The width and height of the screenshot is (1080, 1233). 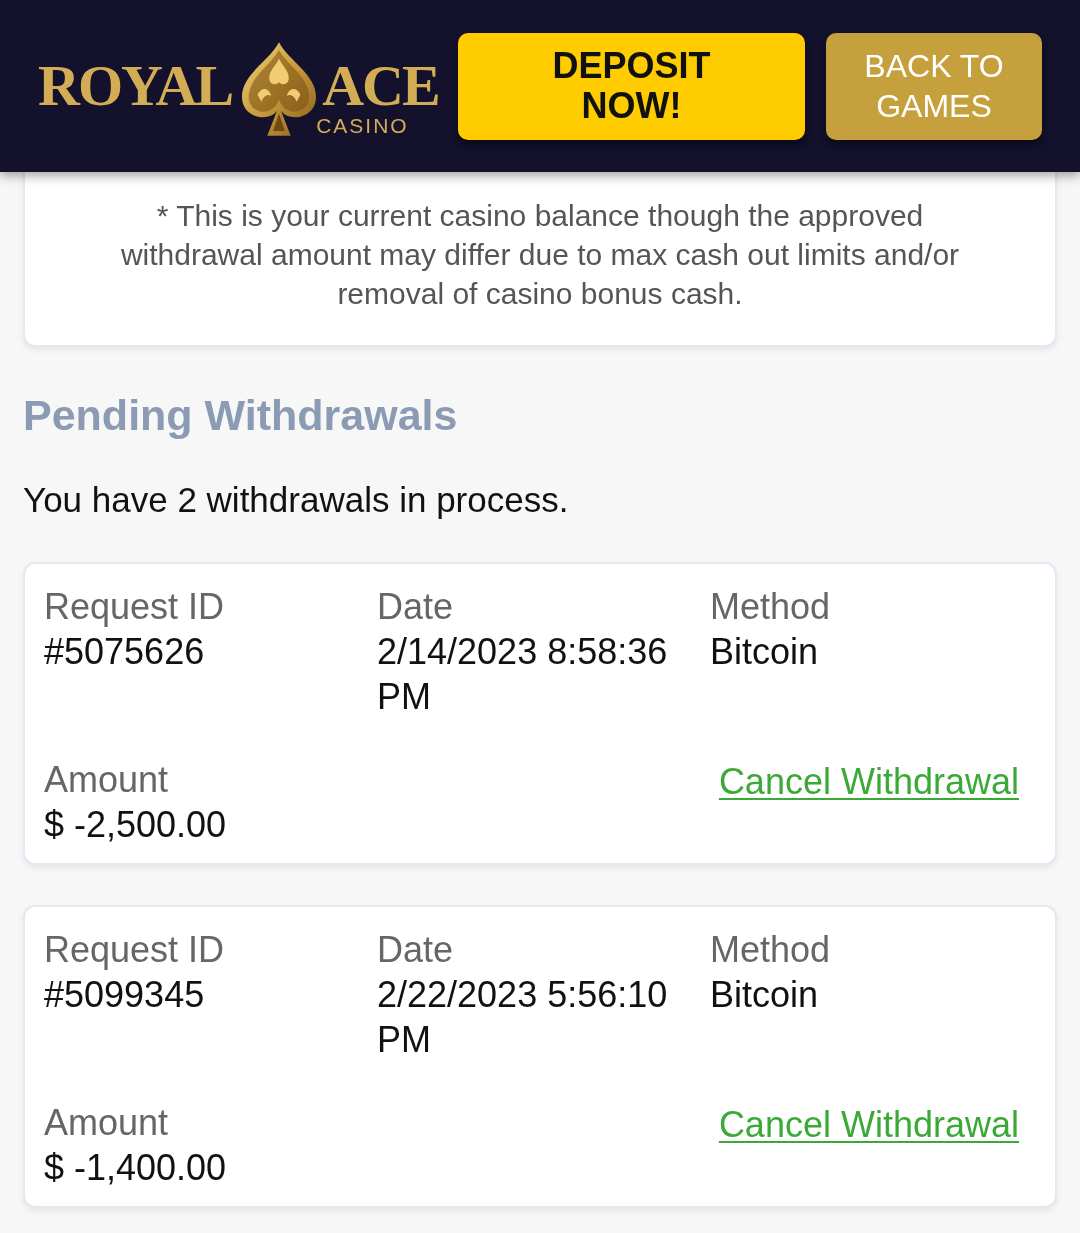 What do you see at coordinates (631, 86) in the screenshot?
I see `deposit-button: DEPOSIT NOW!` at bounding box center [631, 86].